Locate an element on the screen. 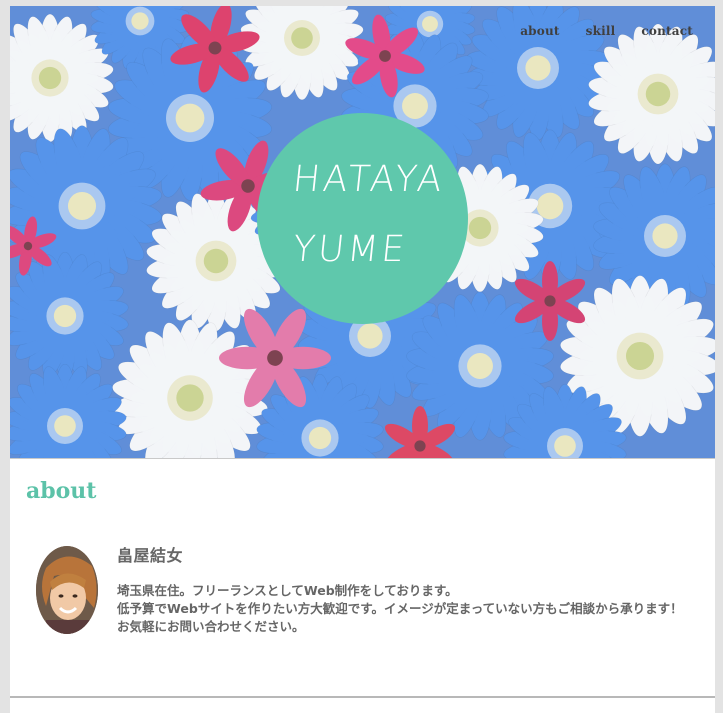 The image size is (723, 713). nav-link-contact: contact is located at coordinates (667, 31).